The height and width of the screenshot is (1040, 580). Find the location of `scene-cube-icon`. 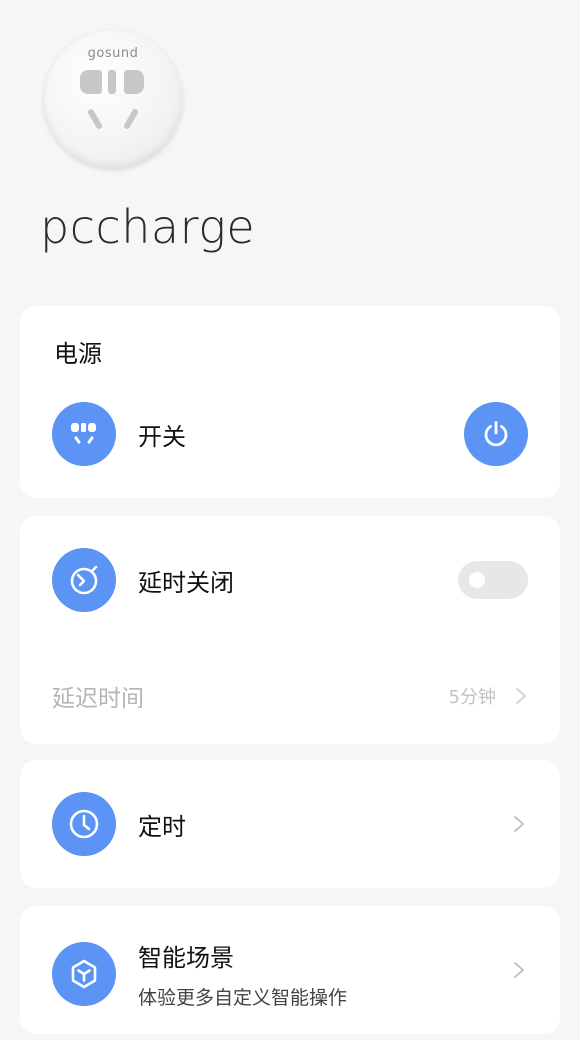

scene-cube-icon is located at coordinates (84, 974).